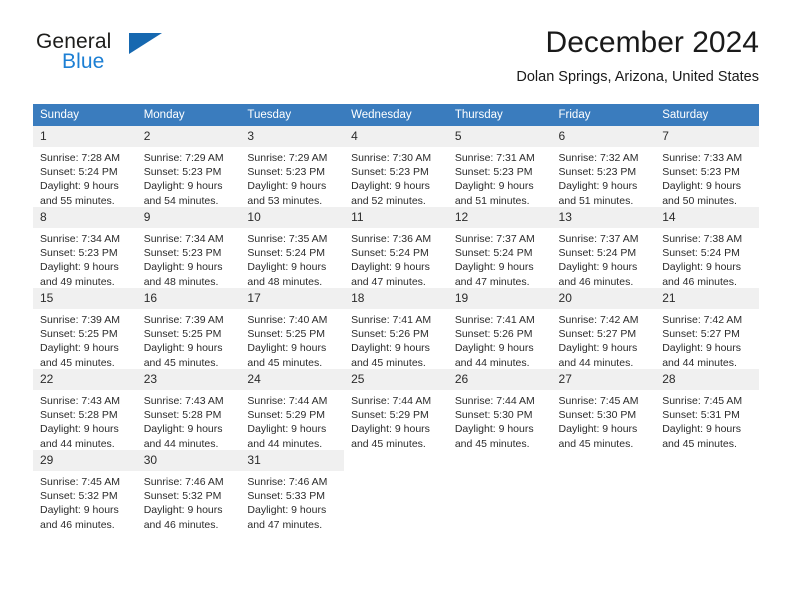 This screenshot has width=792, height=612. What do you see at coordinates (390, 415) in the screenshot?
I see `sunset-text: Sunset: 5:29 PM` at bounding box center [390, 415].